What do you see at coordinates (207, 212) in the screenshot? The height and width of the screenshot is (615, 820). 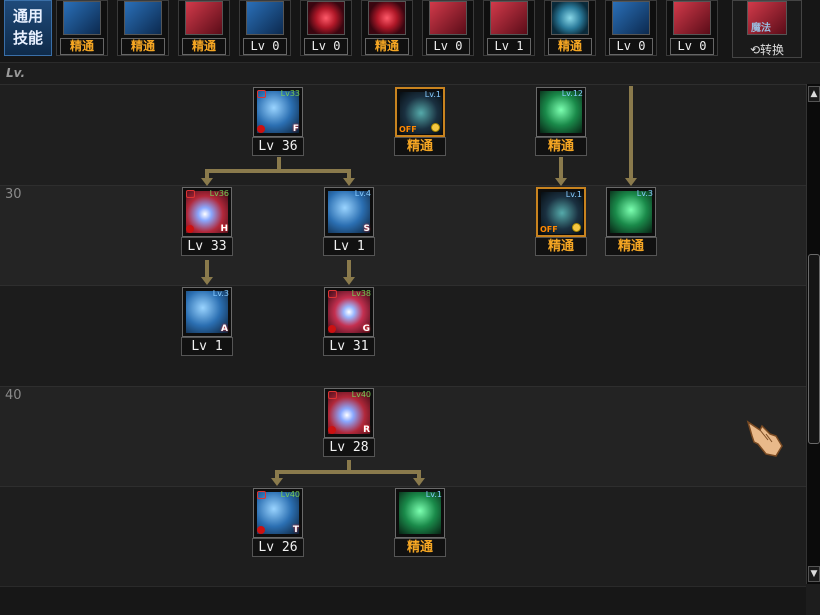 I see `skill-icon: Lv36 H` at bounding box center [207, 212].